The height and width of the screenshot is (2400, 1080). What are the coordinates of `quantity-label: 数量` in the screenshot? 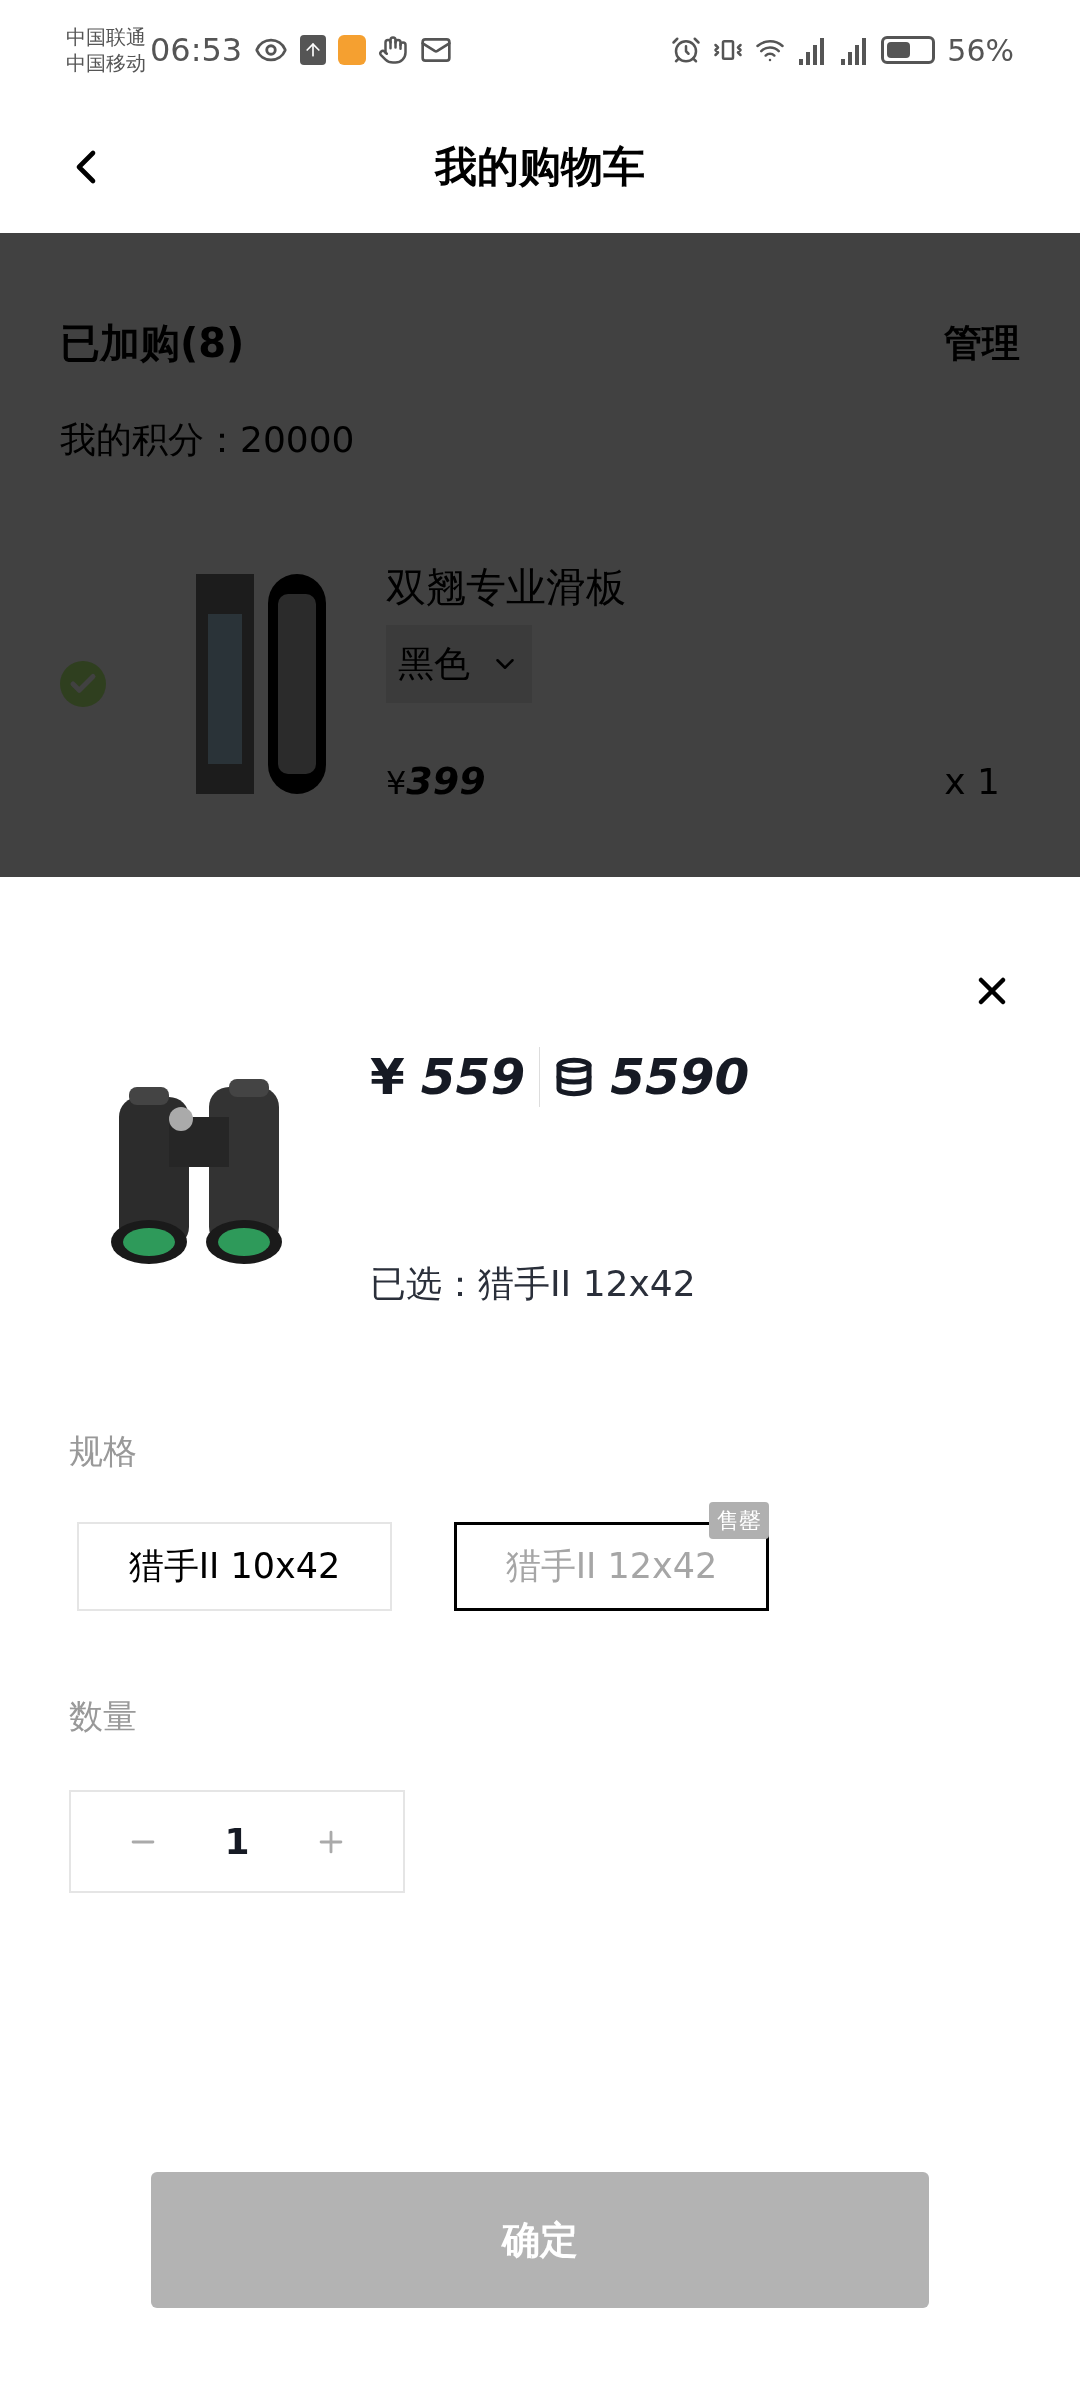 It's located at (103, 1716).